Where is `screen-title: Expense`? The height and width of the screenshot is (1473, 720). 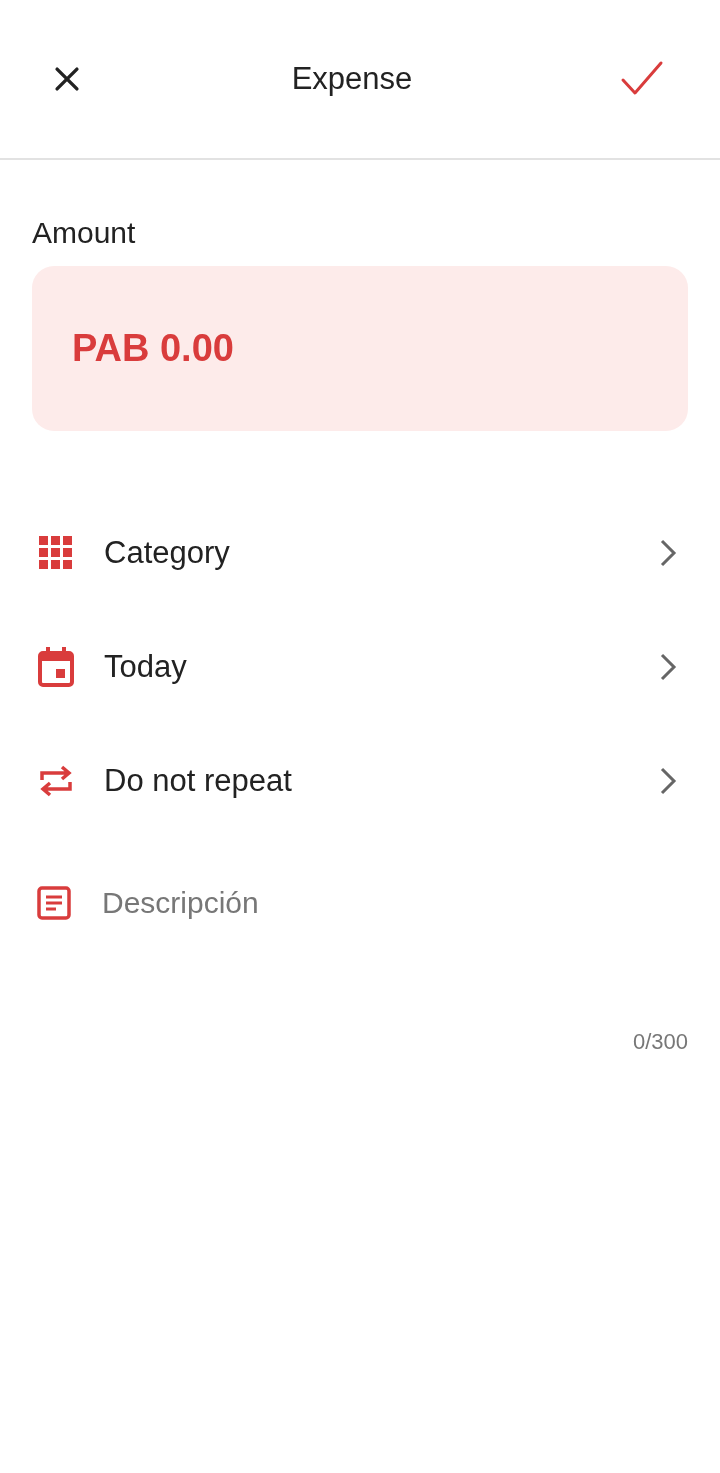 screen-title: Expense is located at coordinates (352, 79).